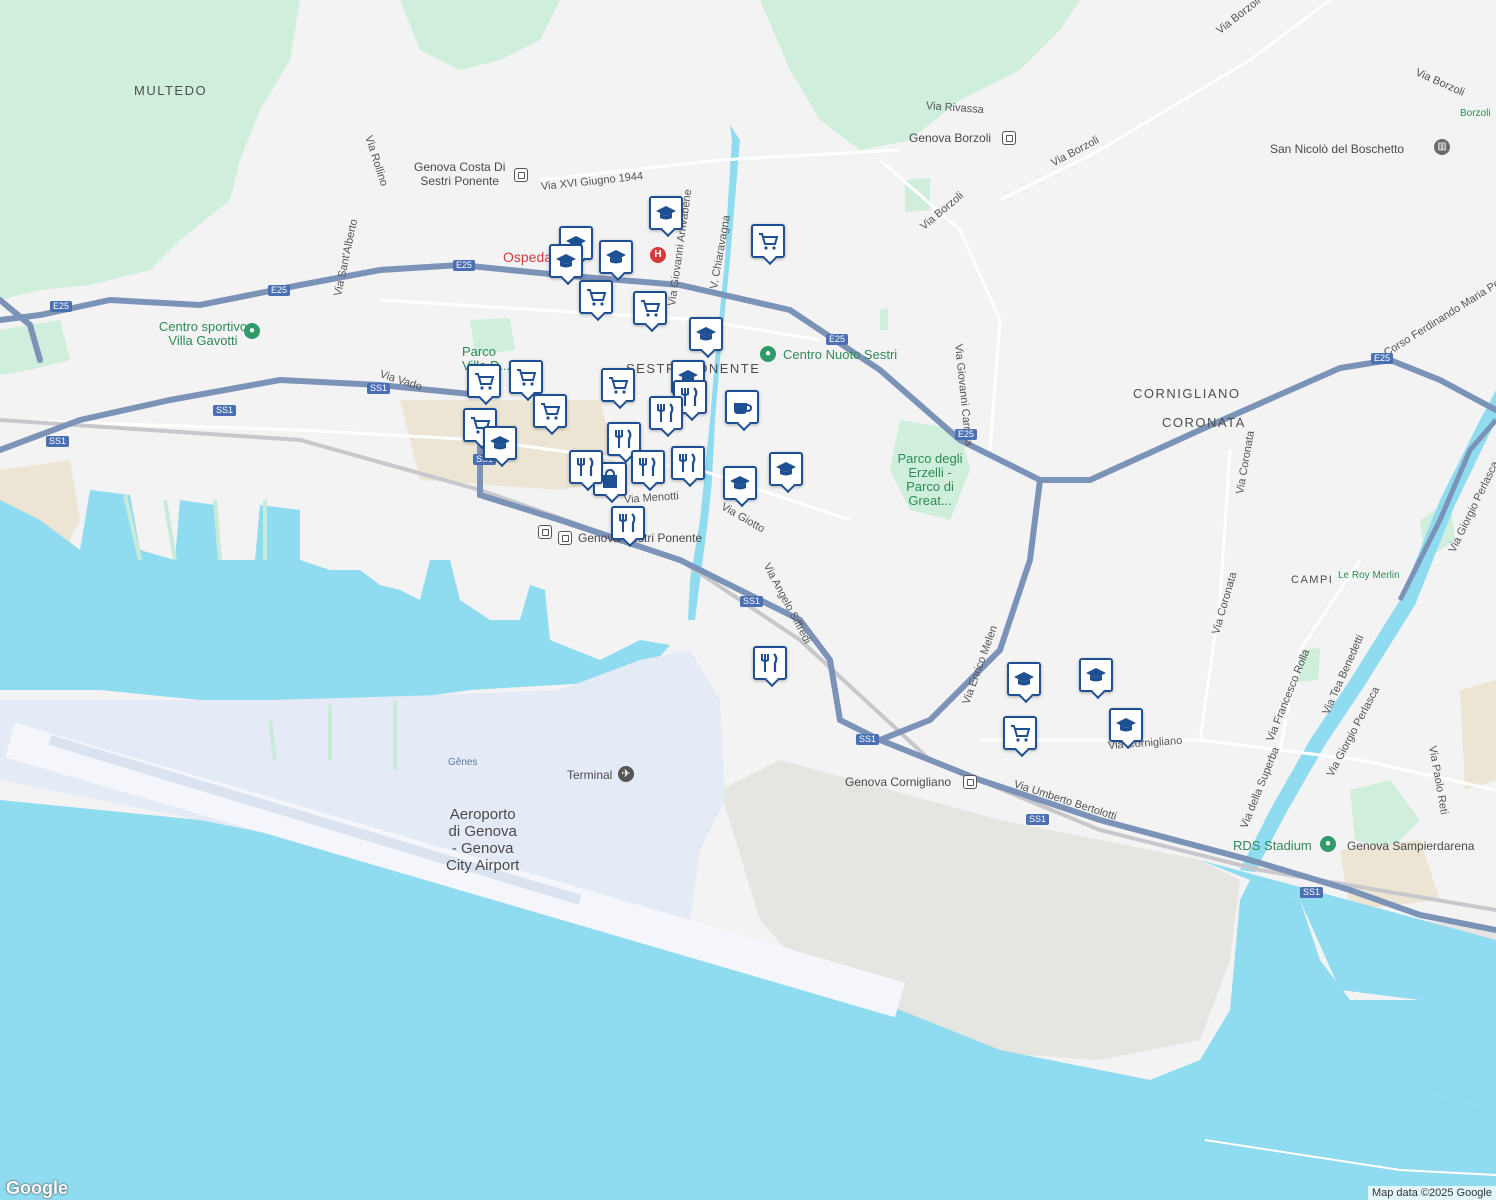 Image resolution: width=1496 pixels, height=1200 pixels. I want to click on cafe-icon, so click(743, 408).